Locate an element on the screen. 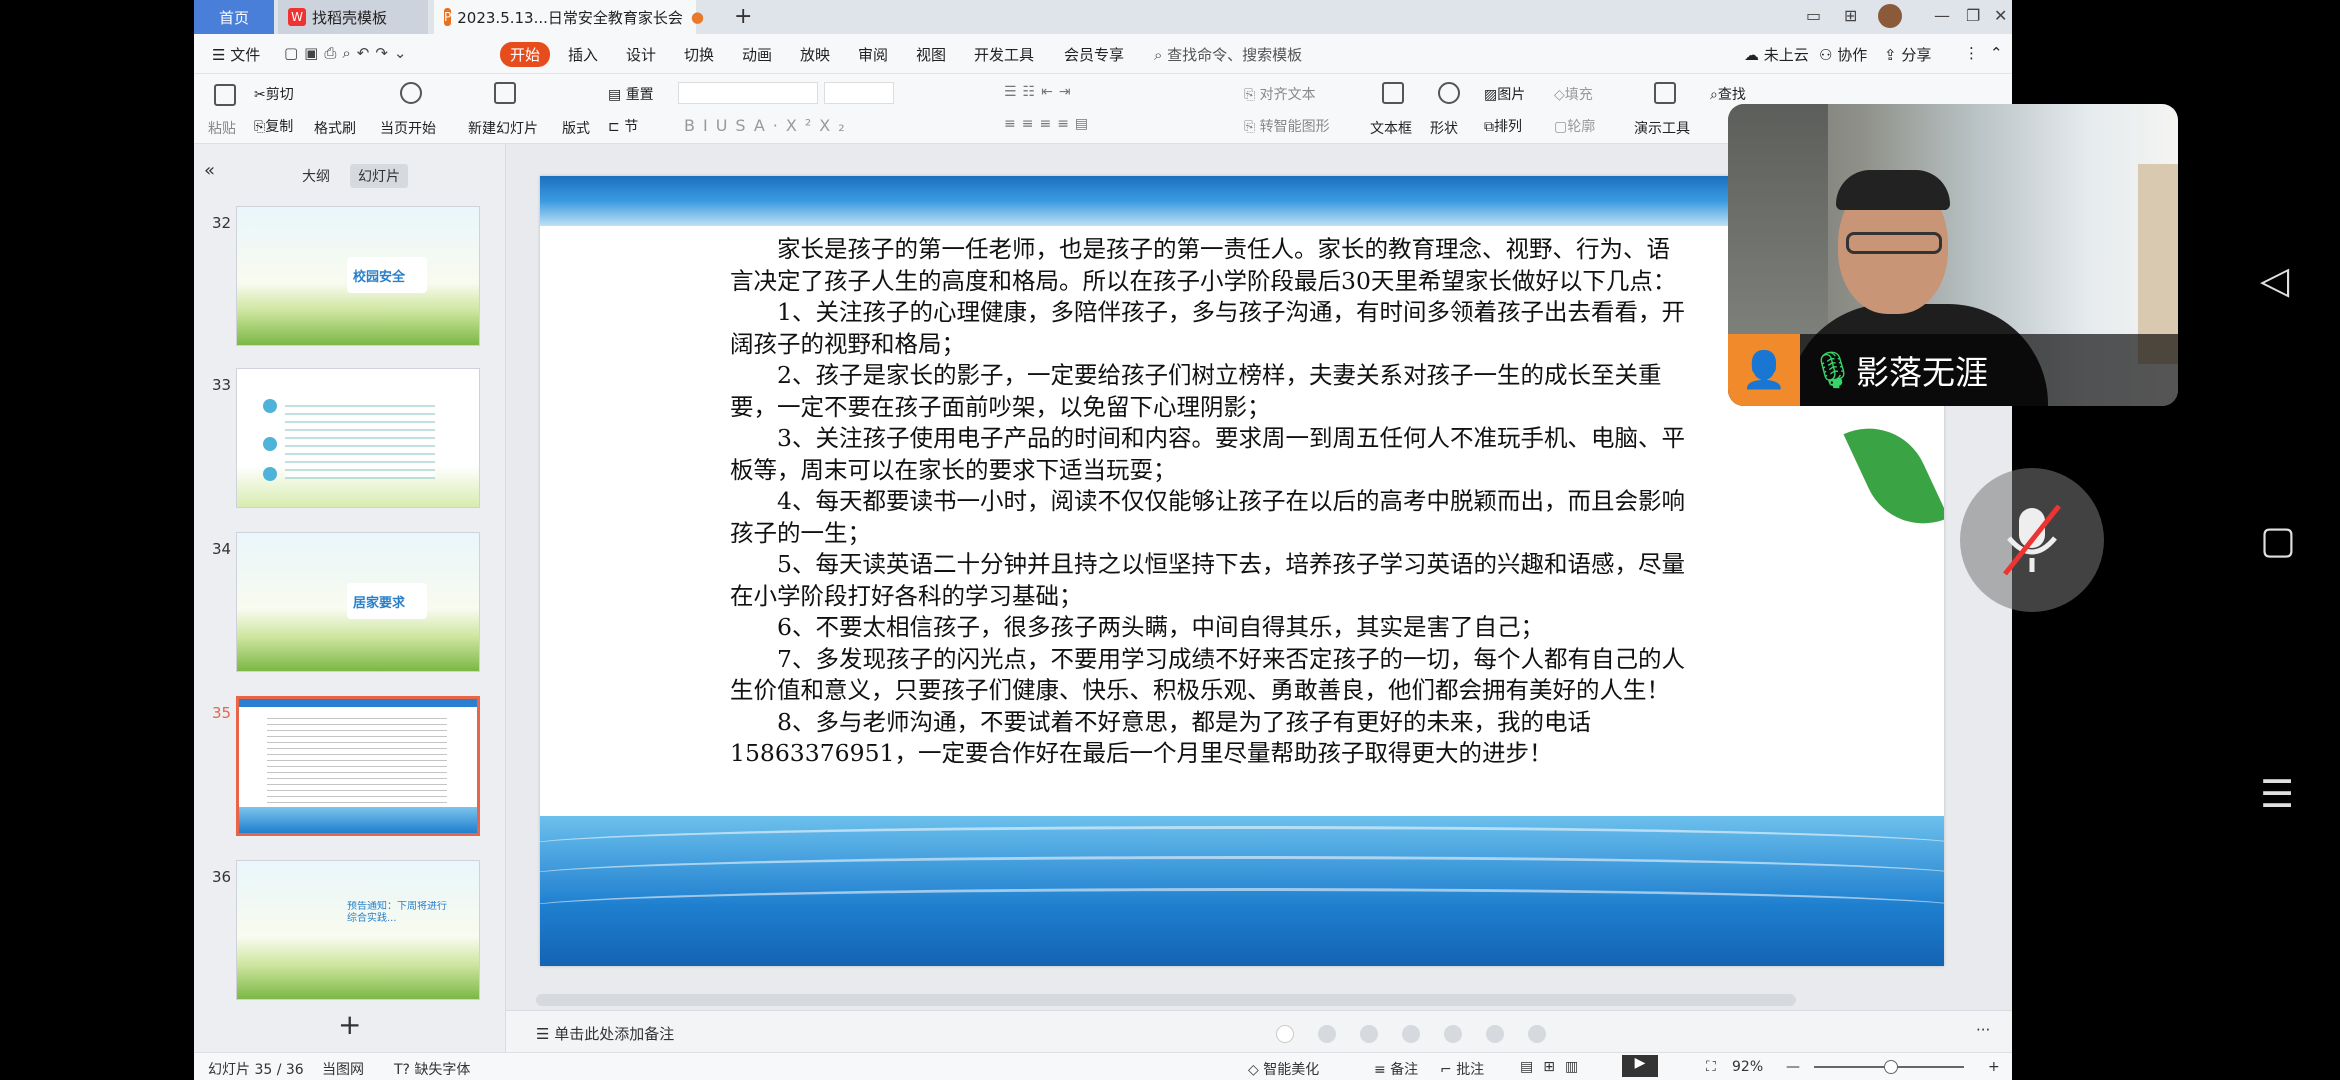  textbox-icon is located at coordinates (1393, 93).